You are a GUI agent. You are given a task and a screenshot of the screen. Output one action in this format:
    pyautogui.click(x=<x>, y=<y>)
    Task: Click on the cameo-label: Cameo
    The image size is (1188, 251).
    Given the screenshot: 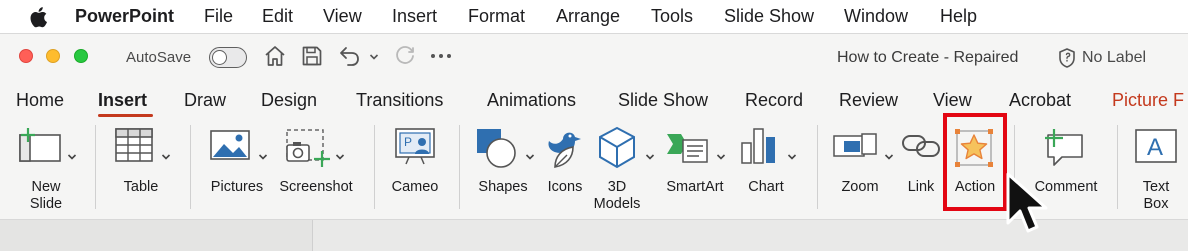 What is the action you would take?
    pyautogui.click(x=415, y=187)
    